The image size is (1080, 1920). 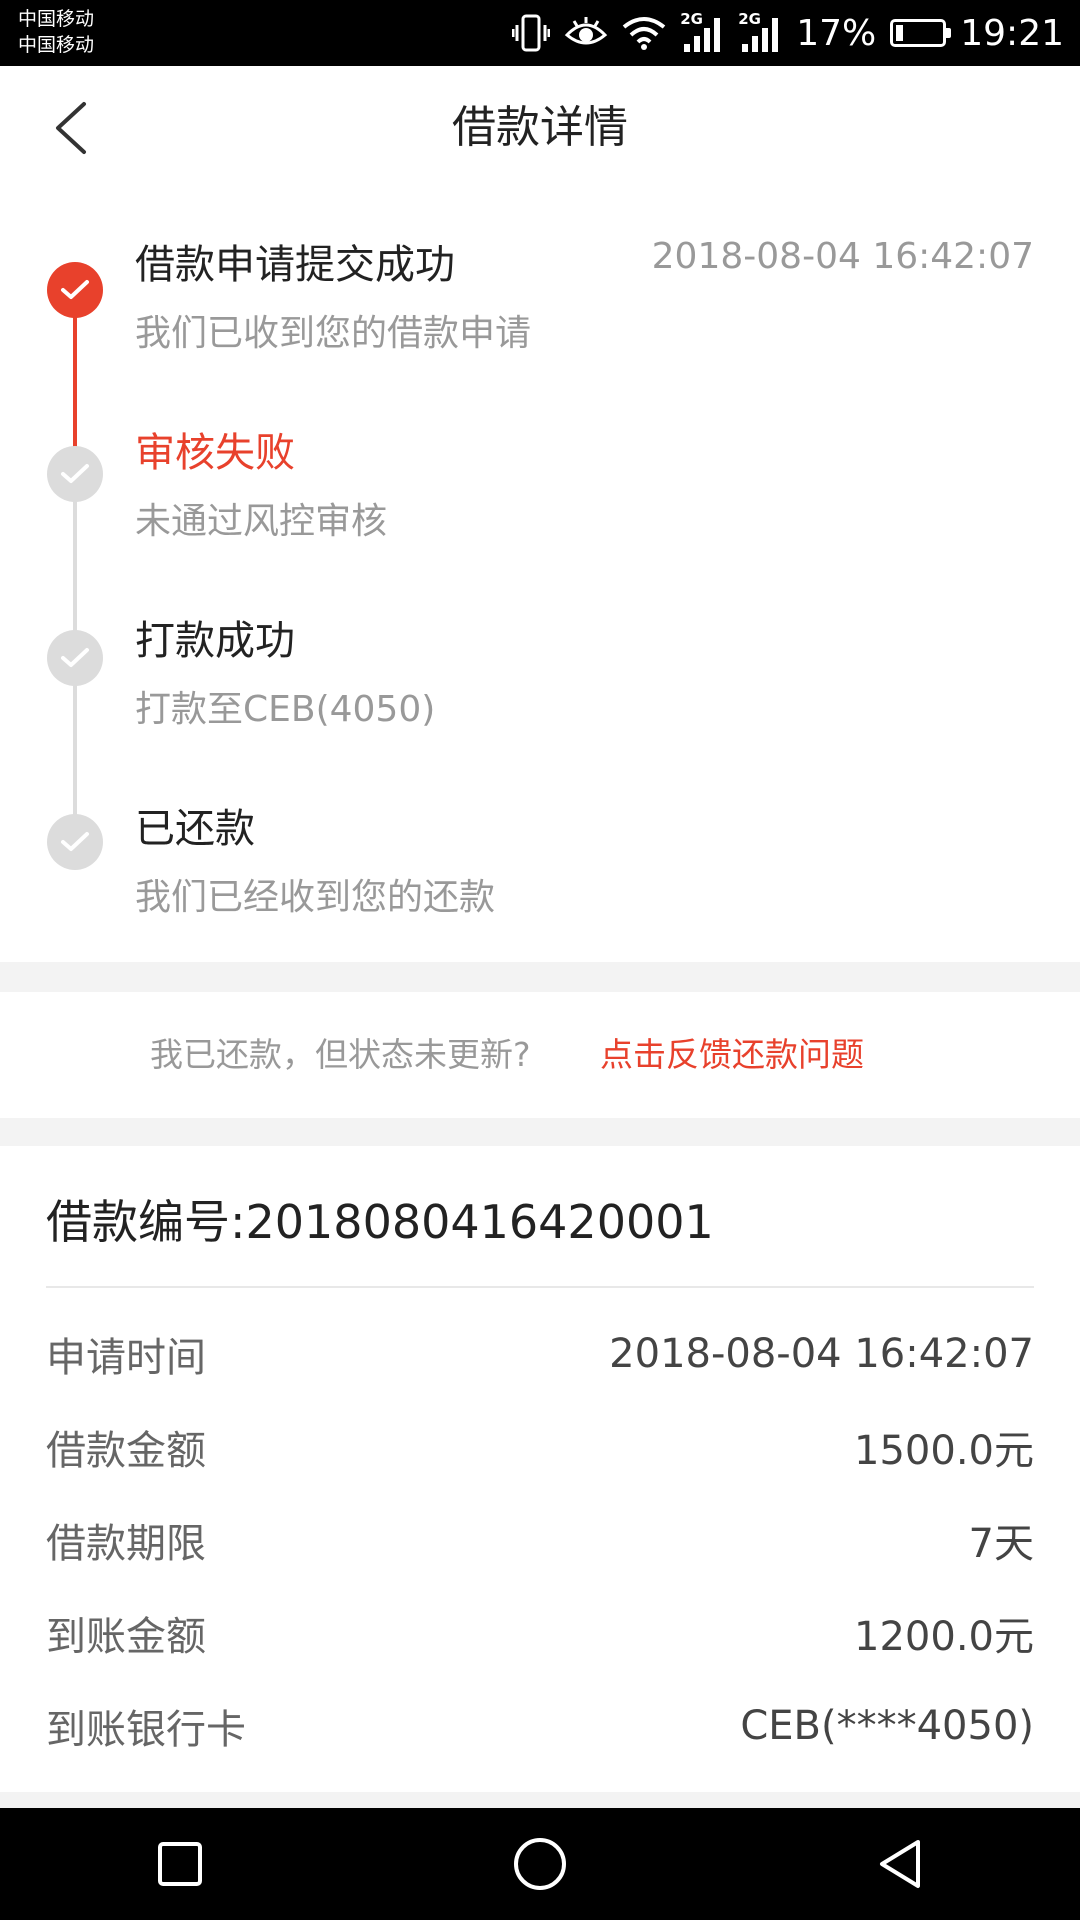 What do you see at coordinates (261, 521) in the screenshot?
I see `step-subtitle: 未通过风控审核` at bounding box center [261, 521].